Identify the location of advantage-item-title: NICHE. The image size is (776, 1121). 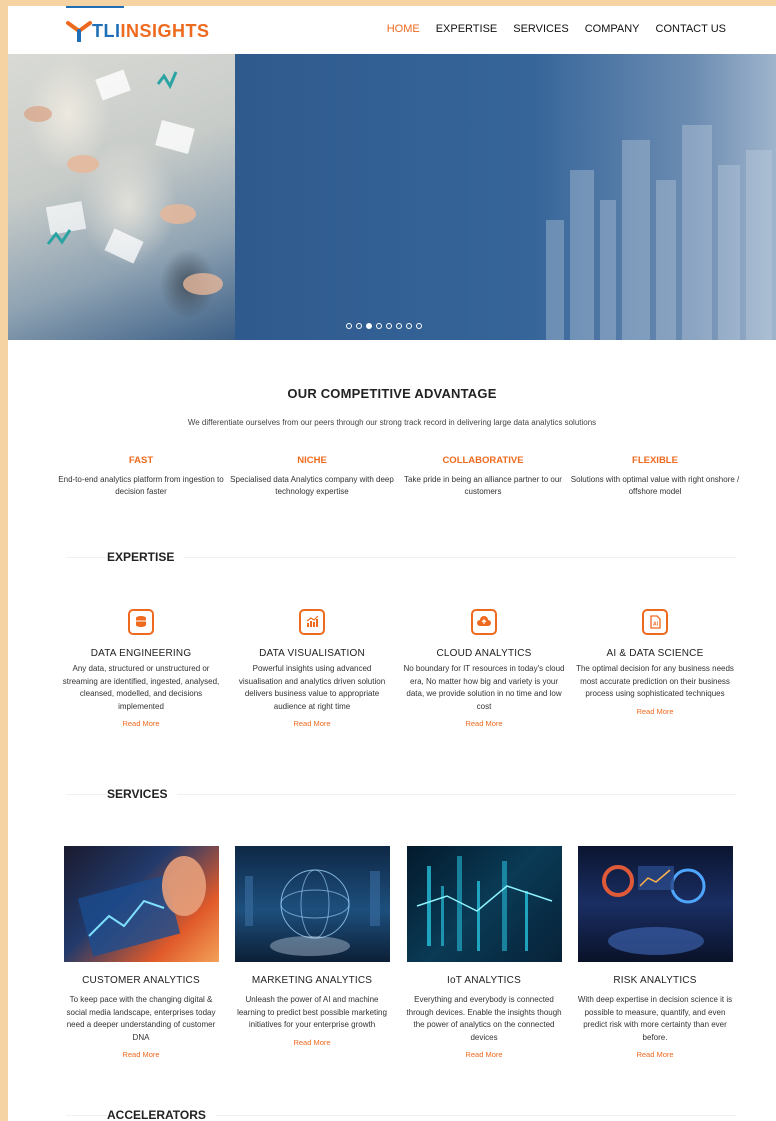
(312, 460).